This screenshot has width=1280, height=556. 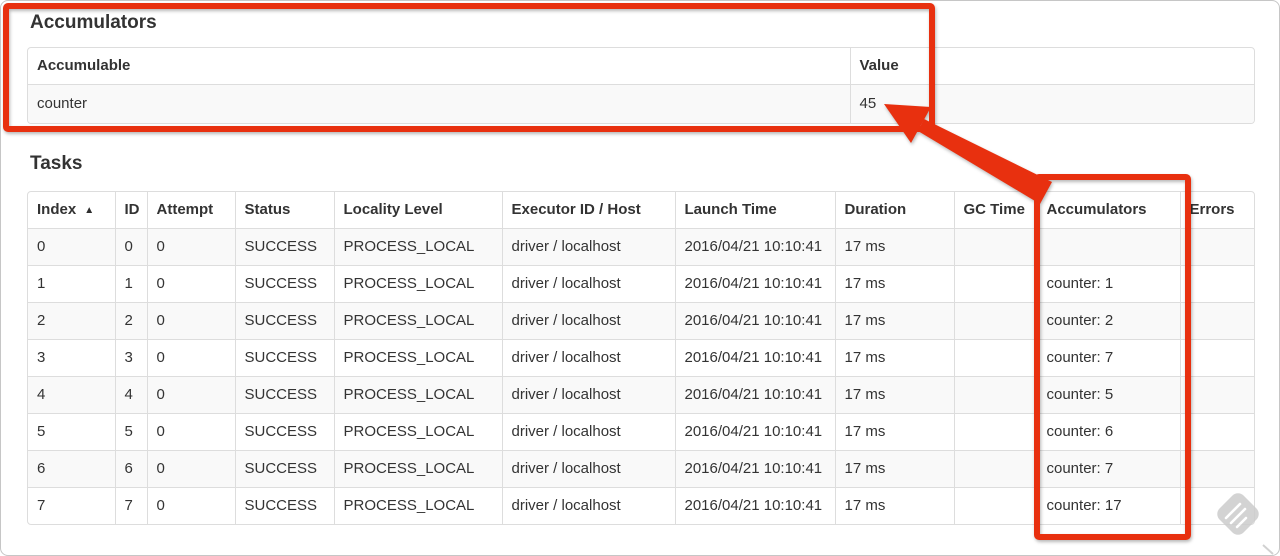 I want to click on cell-index: 2, so click(x=71, y=320).